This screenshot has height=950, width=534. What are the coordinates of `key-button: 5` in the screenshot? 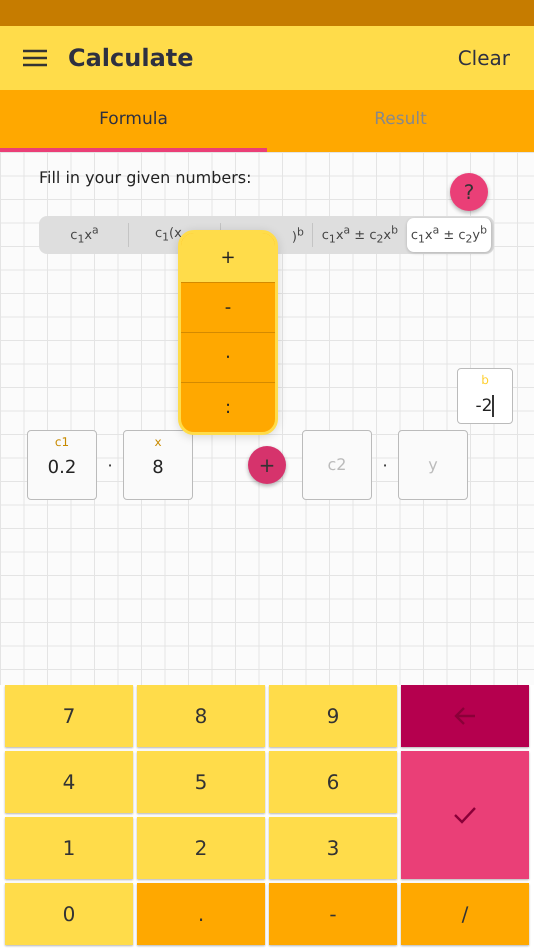 It's located at (201, 782).